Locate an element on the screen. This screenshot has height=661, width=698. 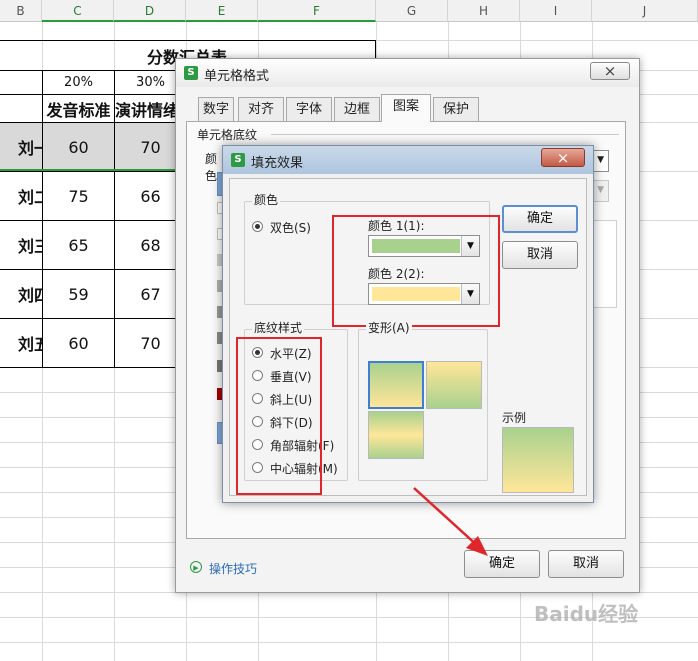
cell-format-titlebar: S 单元格格式 × is located at coordinates (407, 73).